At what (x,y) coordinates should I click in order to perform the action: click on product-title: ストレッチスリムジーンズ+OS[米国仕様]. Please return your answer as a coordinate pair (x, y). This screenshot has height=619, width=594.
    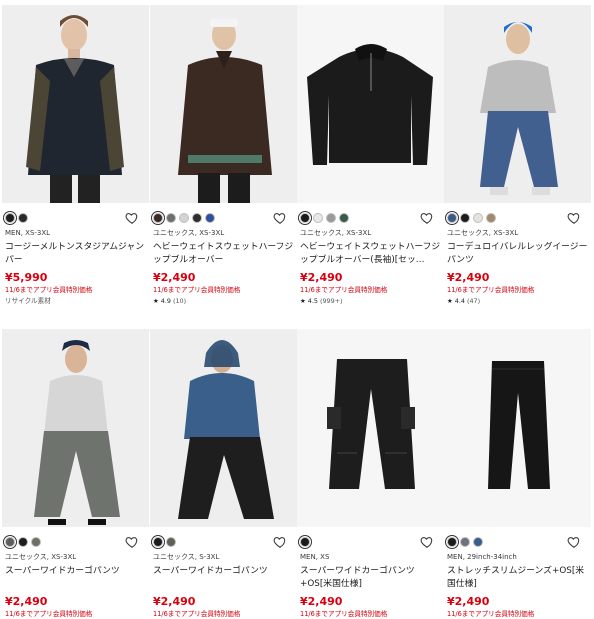
    Looking at the image, I should click on (517, 578).